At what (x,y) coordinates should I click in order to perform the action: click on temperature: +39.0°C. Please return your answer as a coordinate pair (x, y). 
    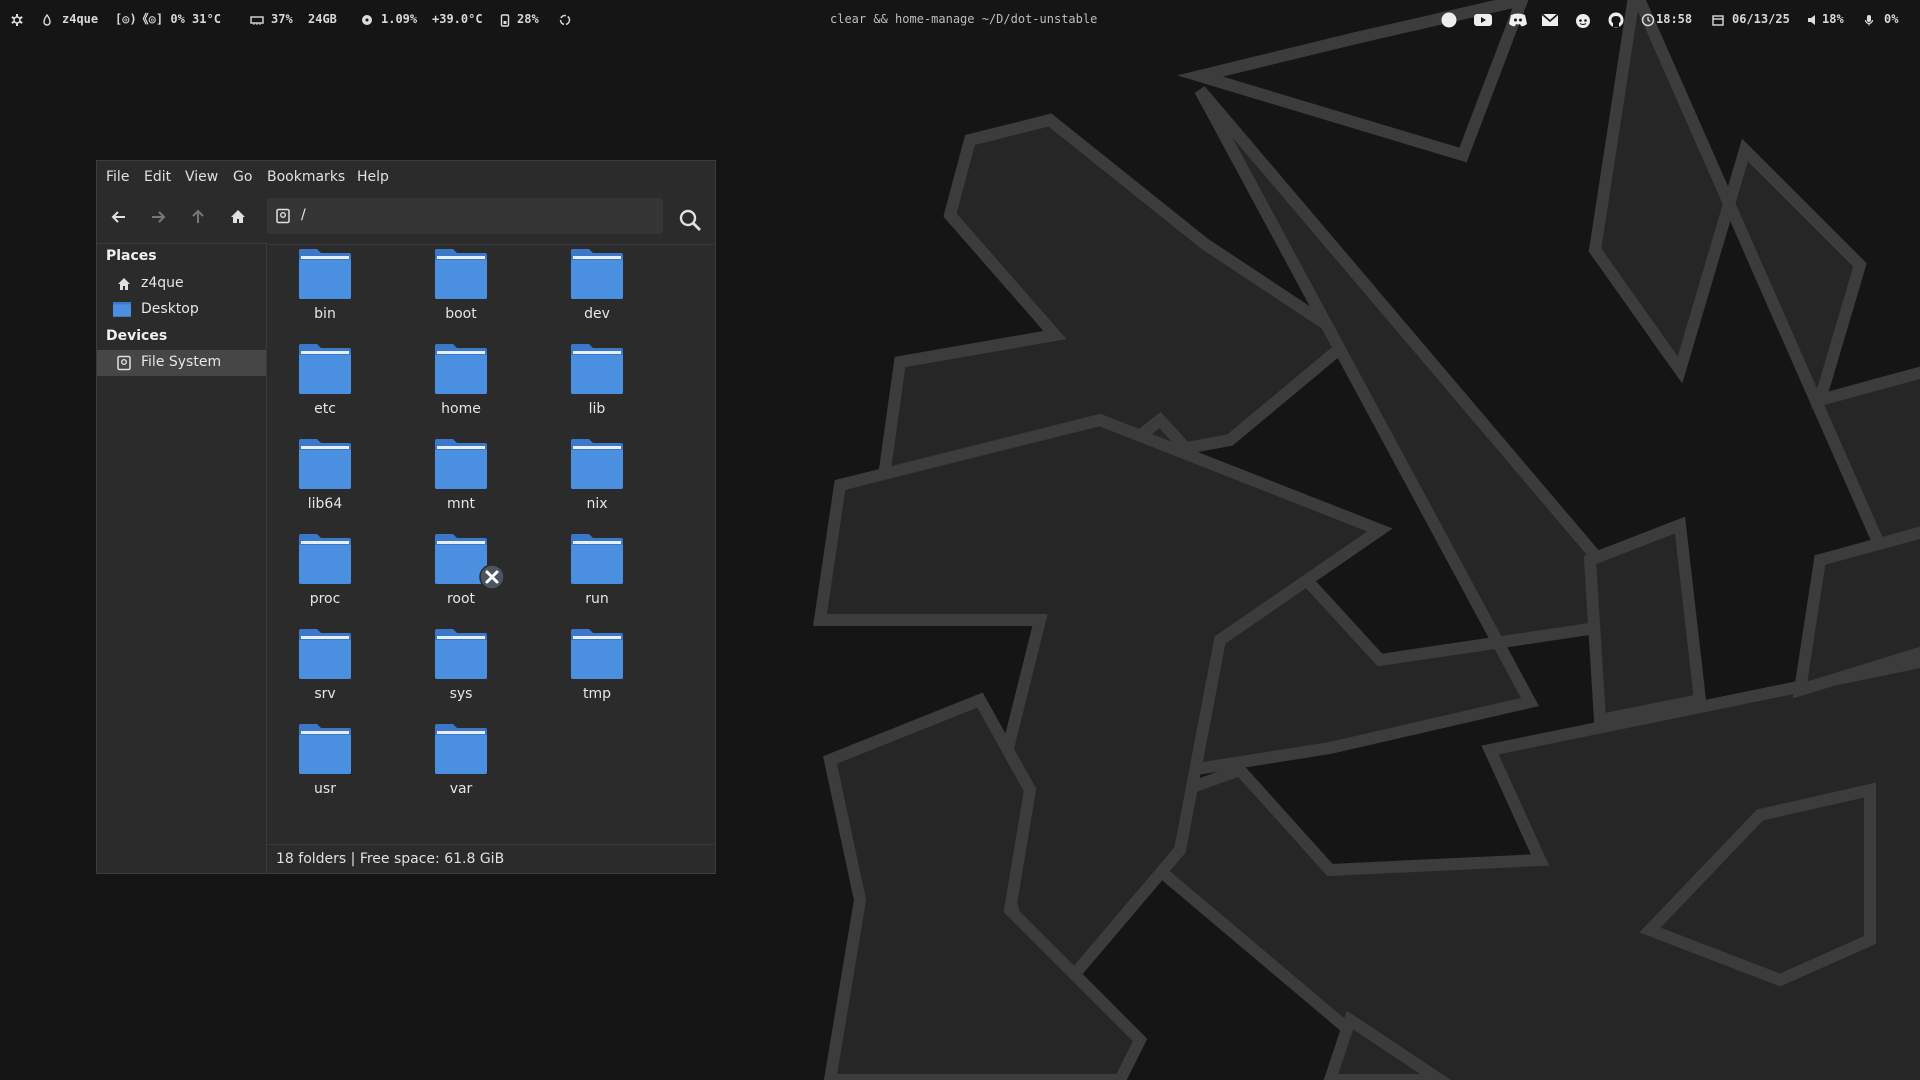
    Looking at the image, I should click on (457, 19).